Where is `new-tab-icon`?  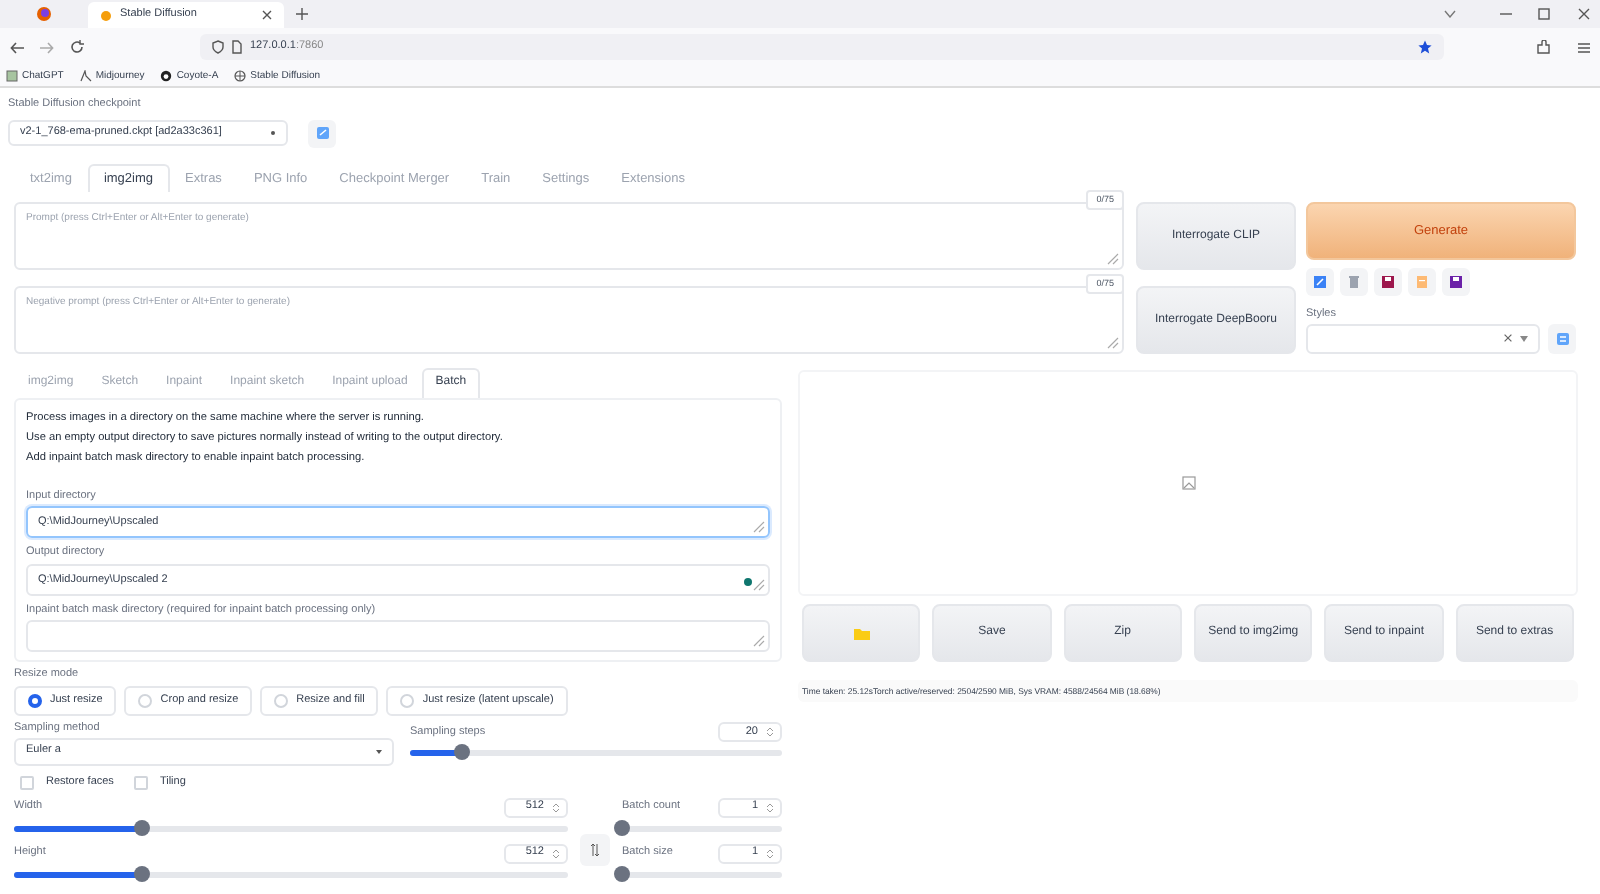
new-tab-icon is located at coordinates (302, 14).